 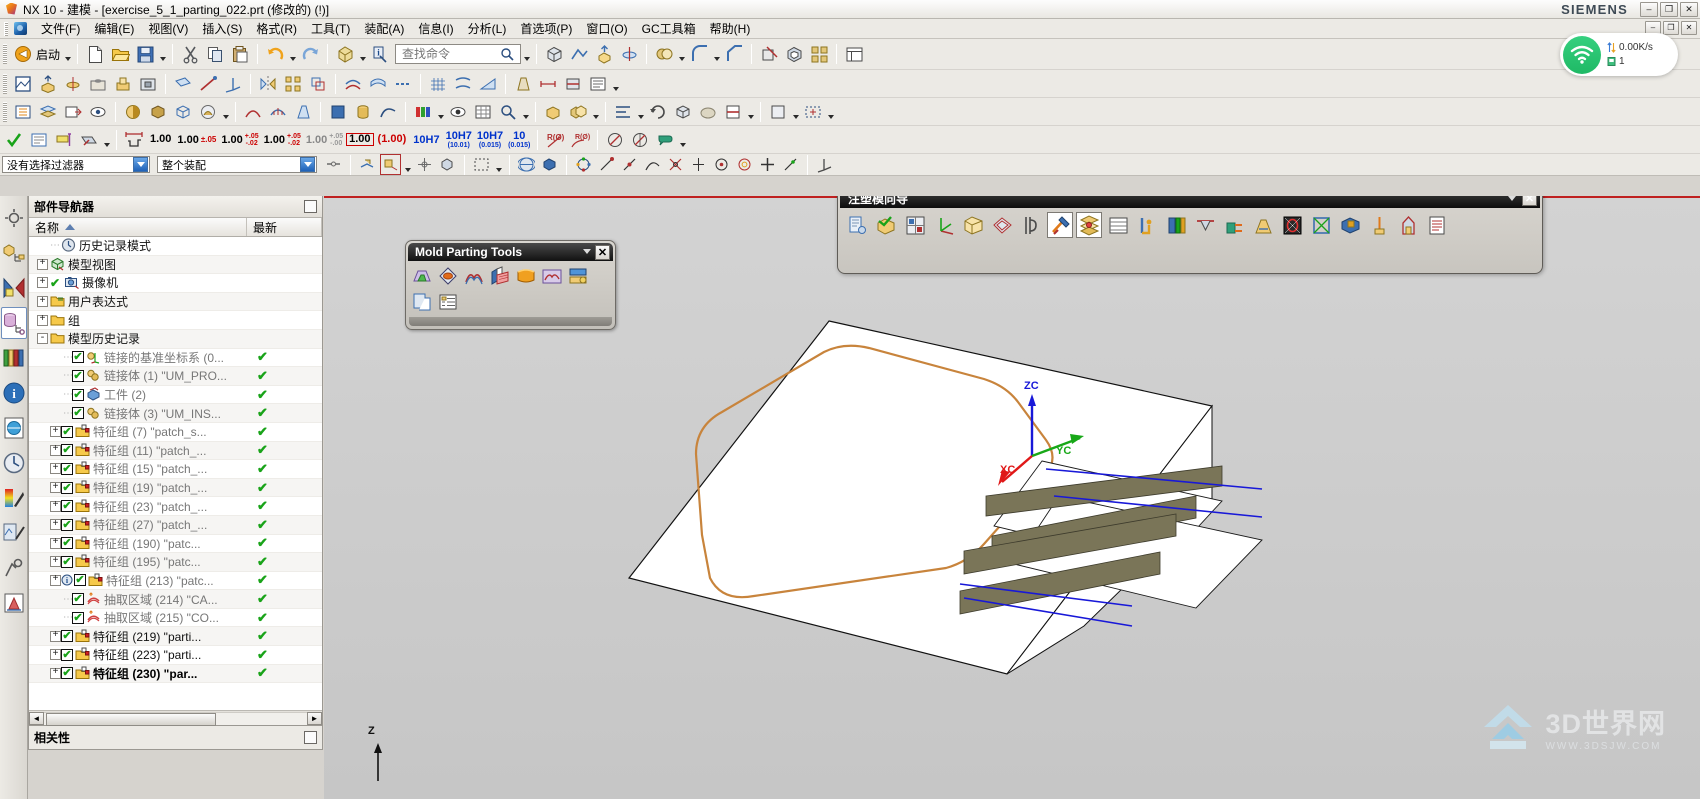 What do you see at coordinates (830, 112) in the screenshot?
I see `fit-chevron-down-icon` at bounding box center [830, 112].